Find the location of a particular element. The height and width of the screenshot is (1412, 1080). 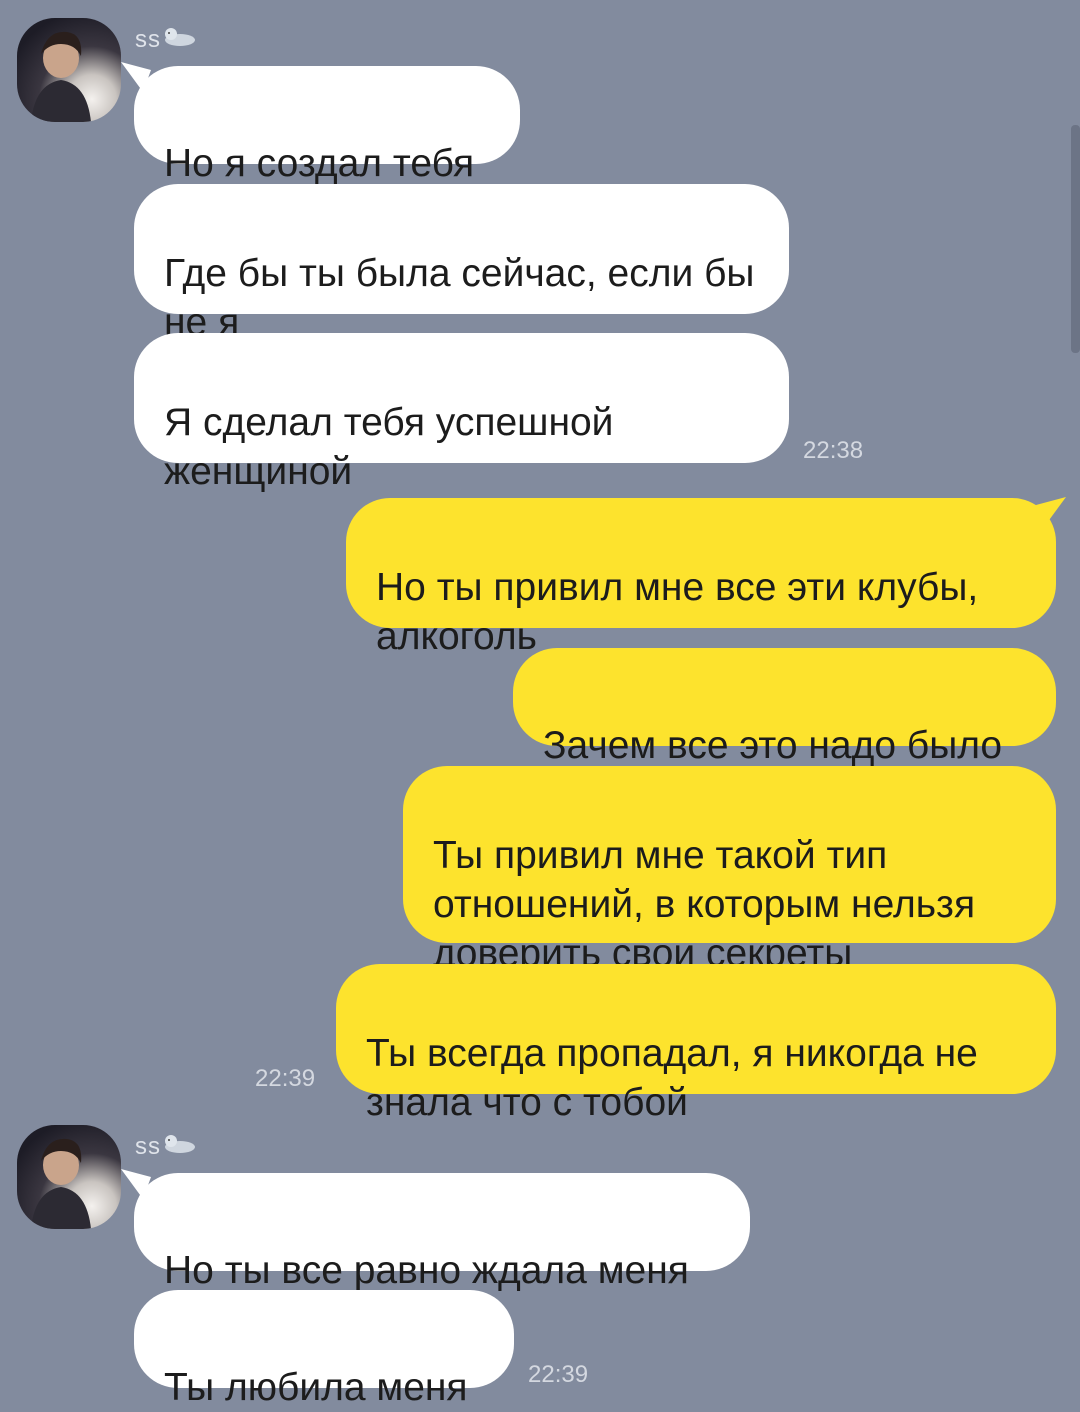

message-text: Но ты все равно ждала меня is located at coordinates (426, 1270).